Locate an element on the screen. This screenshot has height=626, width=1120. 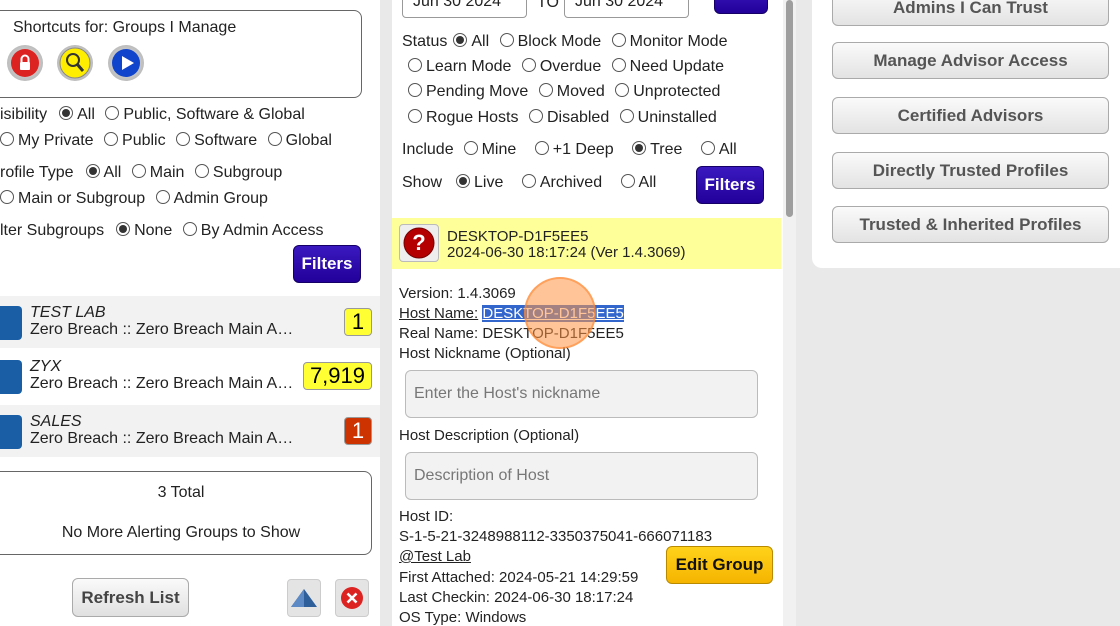
profile-radio-main is located at coordinates (138, 171).